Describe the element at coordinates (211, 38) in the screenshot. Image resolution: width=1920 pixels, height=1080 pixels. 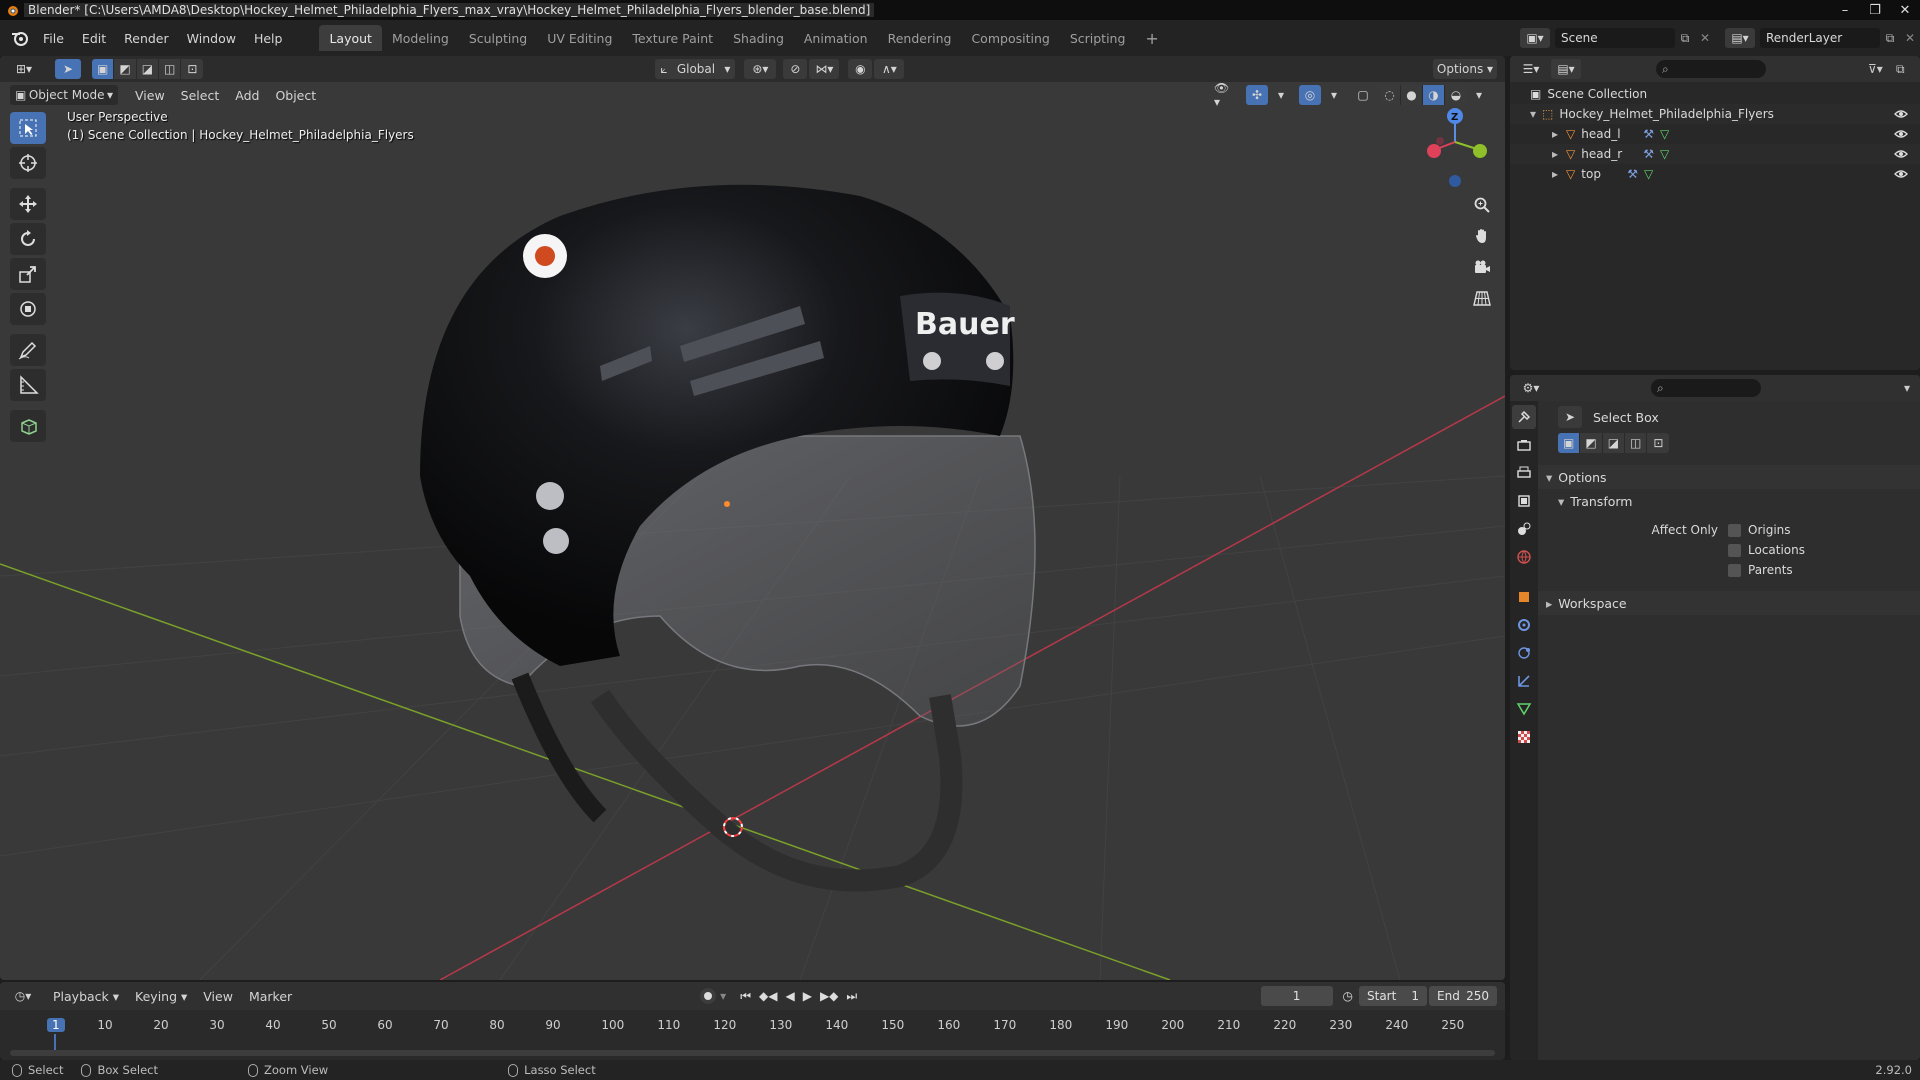
I see `menu-window: Window` at that location.